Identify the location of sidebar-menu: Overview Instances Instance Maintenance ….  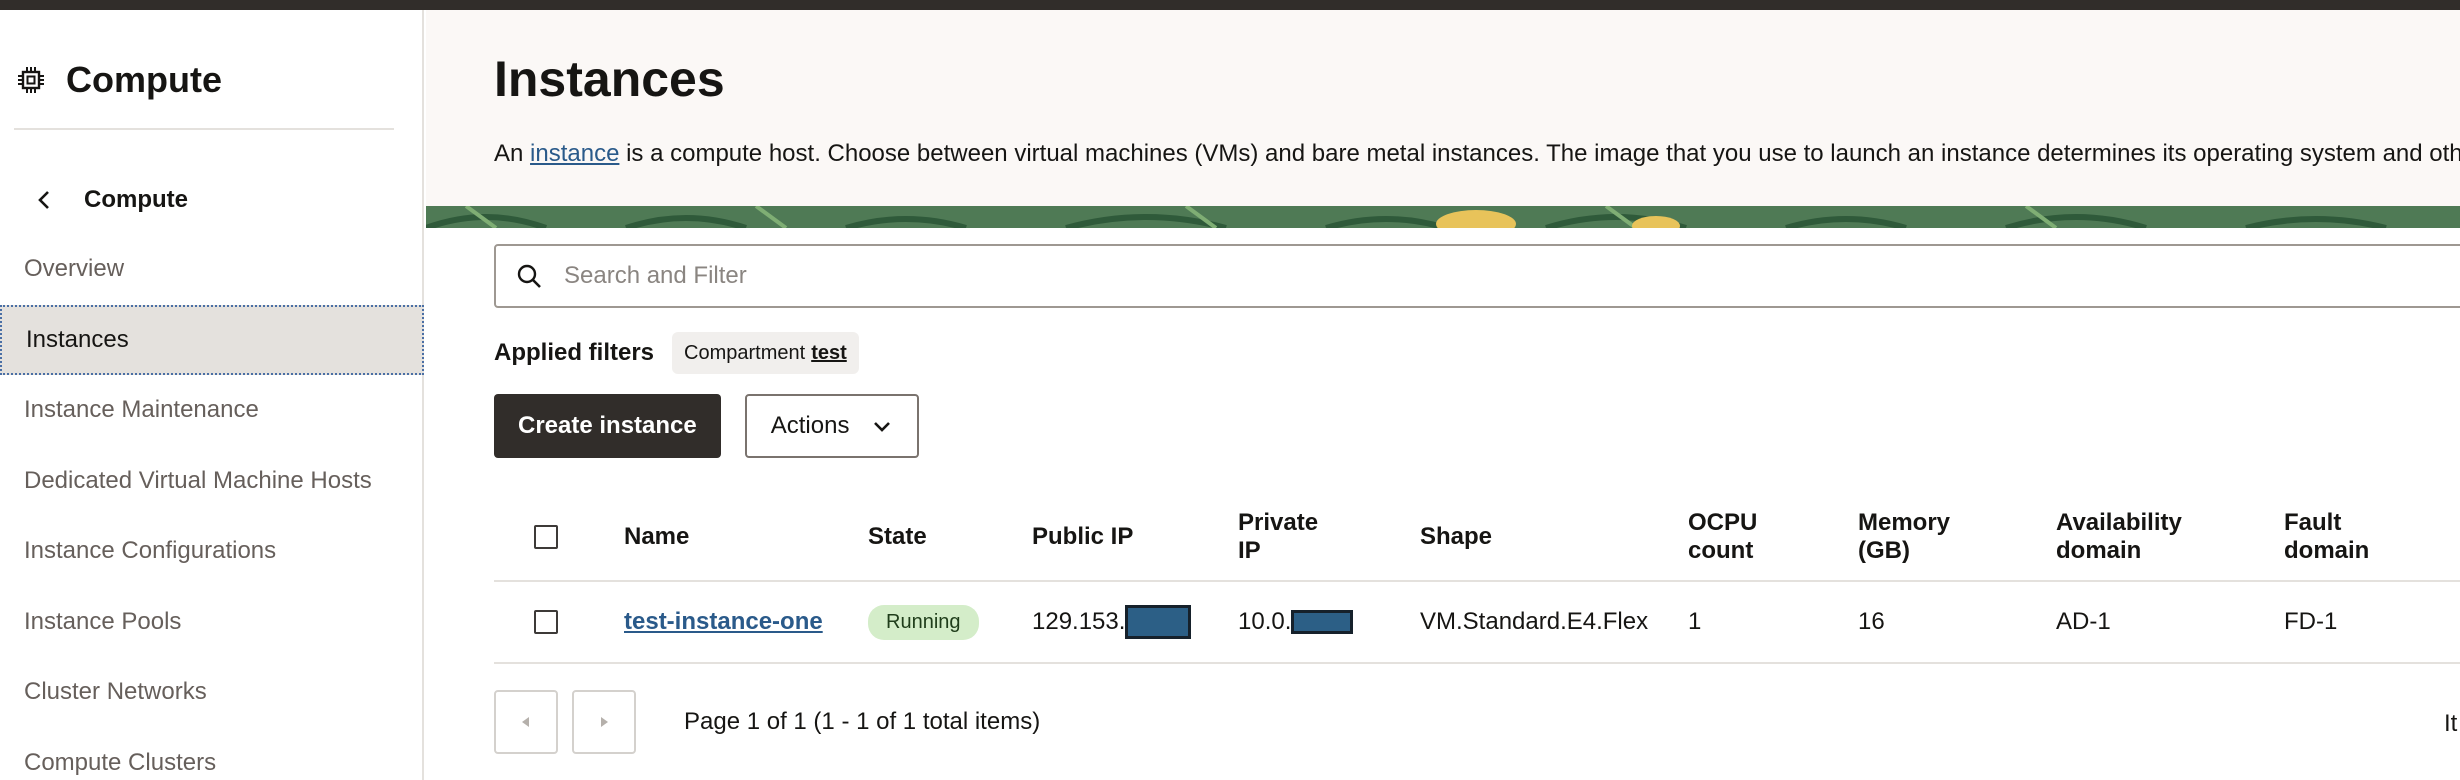
(212, 507).